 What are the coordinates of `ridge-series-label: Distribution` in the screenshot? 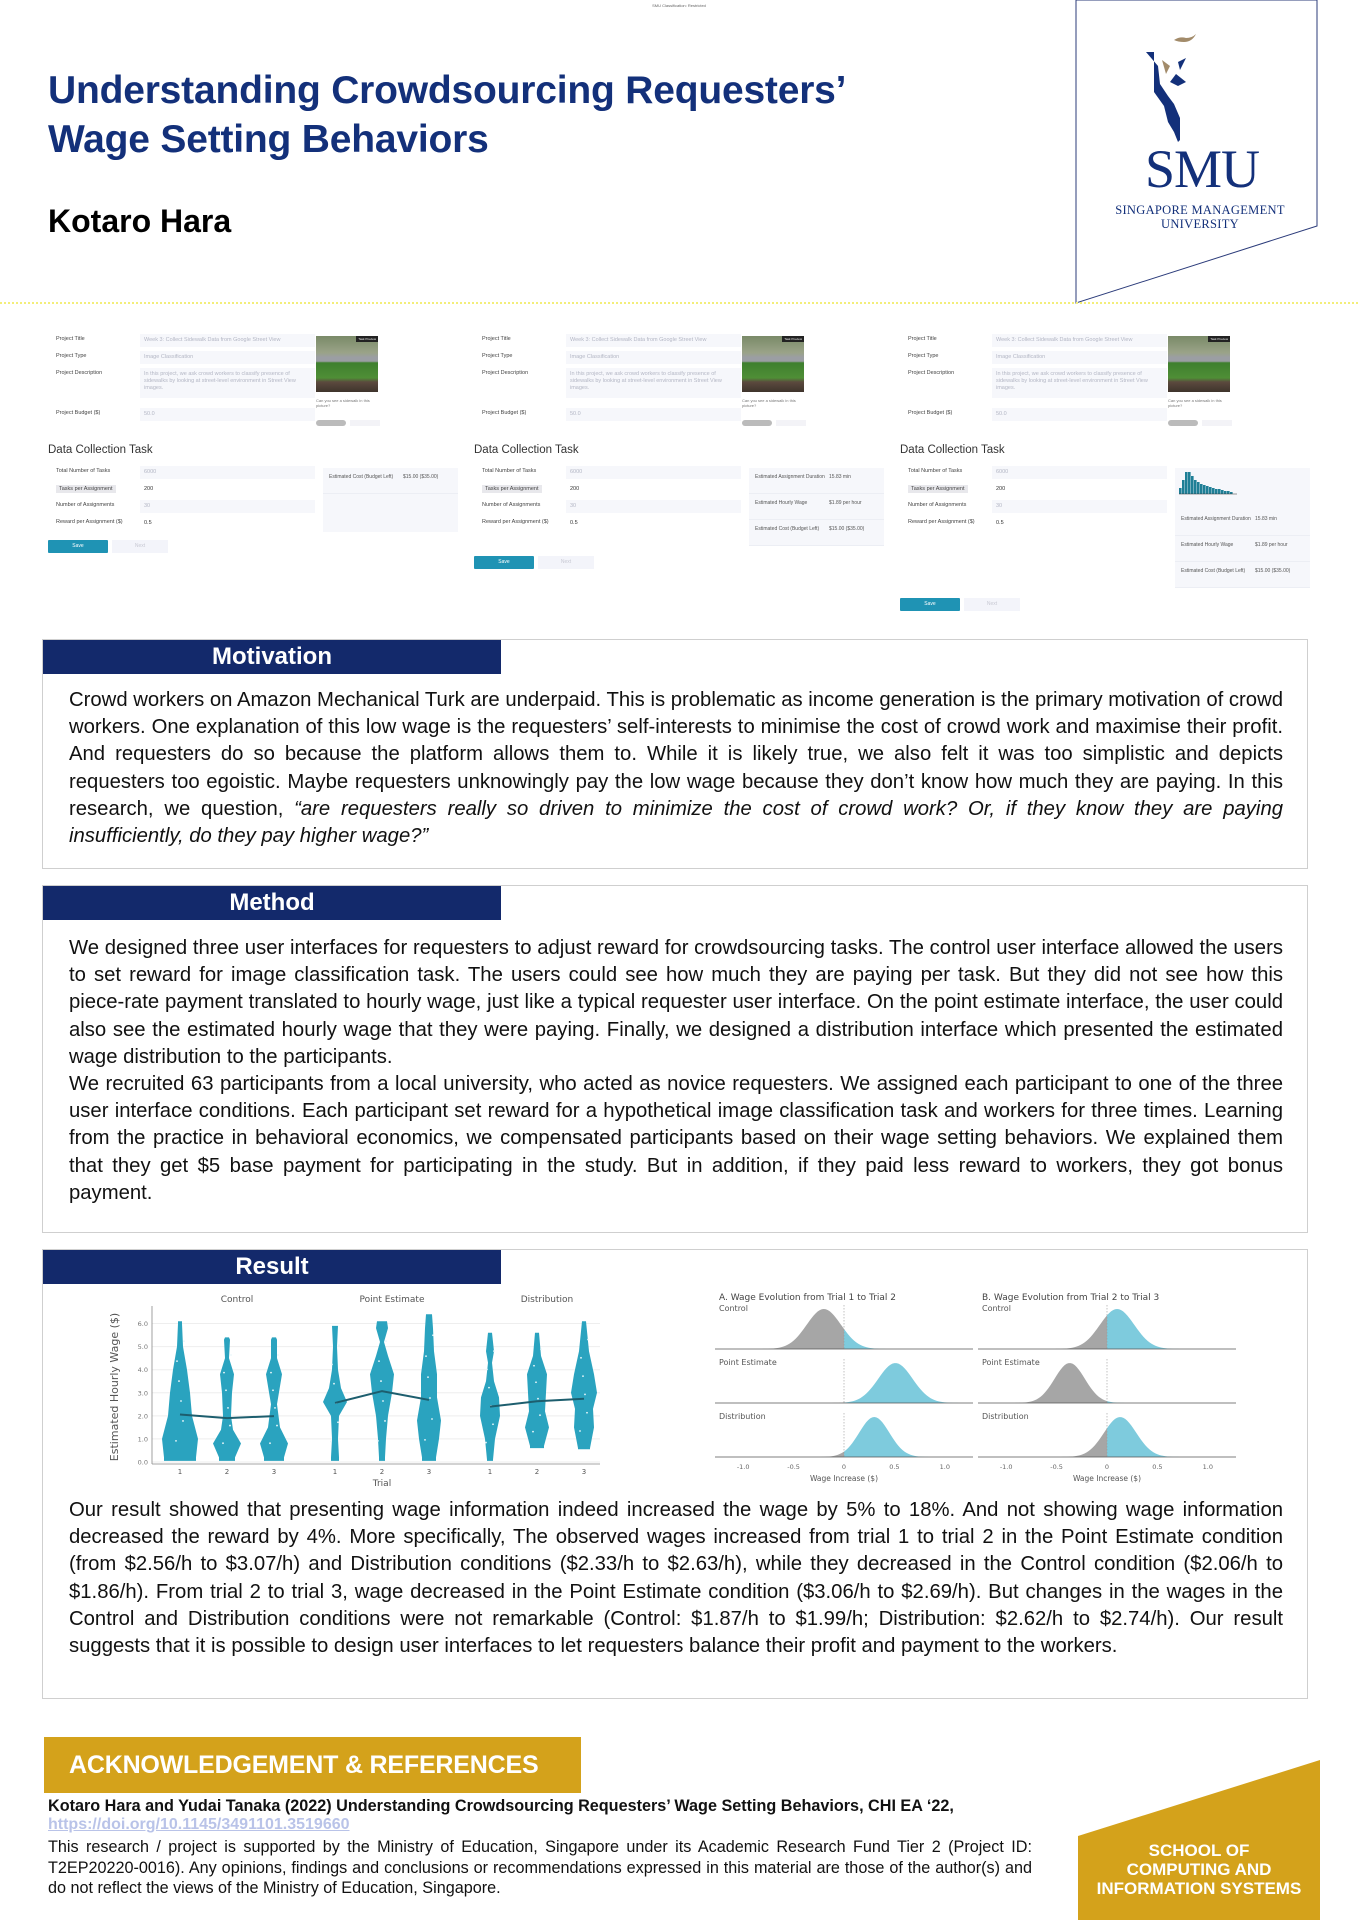 It's located at (1005, 1416).